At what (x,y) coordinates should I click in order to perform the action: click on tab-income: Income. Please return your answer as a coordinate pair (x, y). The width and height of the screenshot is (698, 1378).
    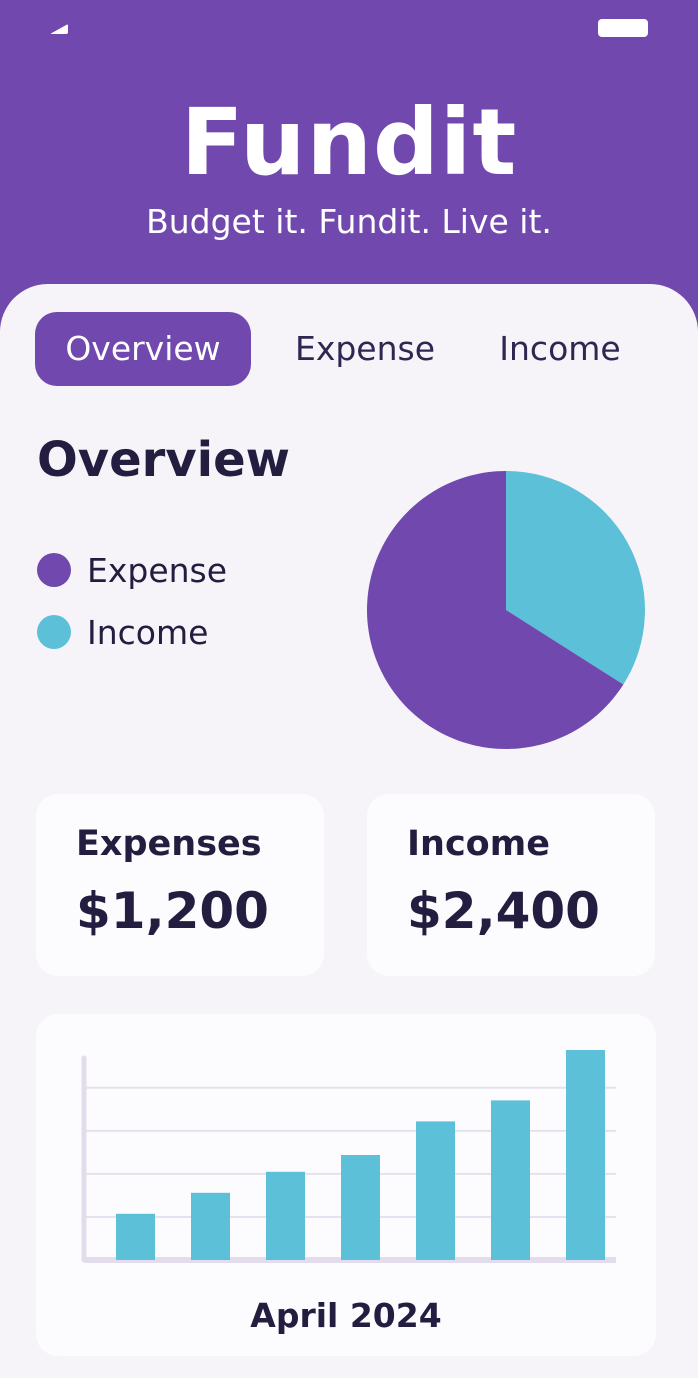
    Looking at the image, I should click on (560, 349).